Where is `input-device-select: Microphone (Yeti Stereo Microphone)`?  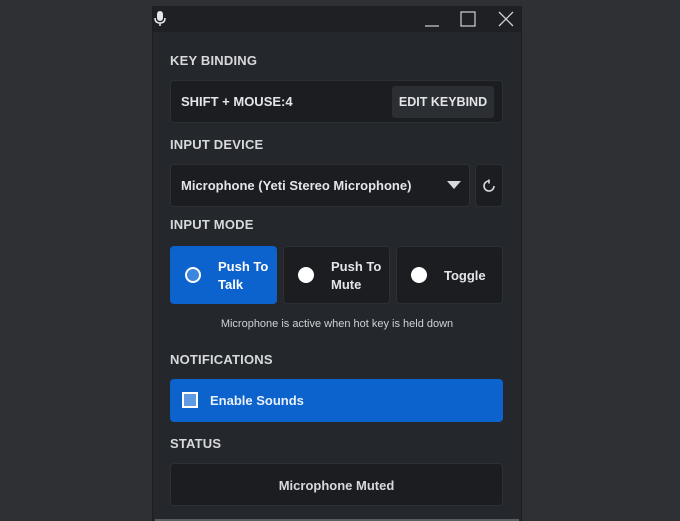
input-device-select: Microphone (Yeti Stereo Microphone) is located at coordinates (320, 185).